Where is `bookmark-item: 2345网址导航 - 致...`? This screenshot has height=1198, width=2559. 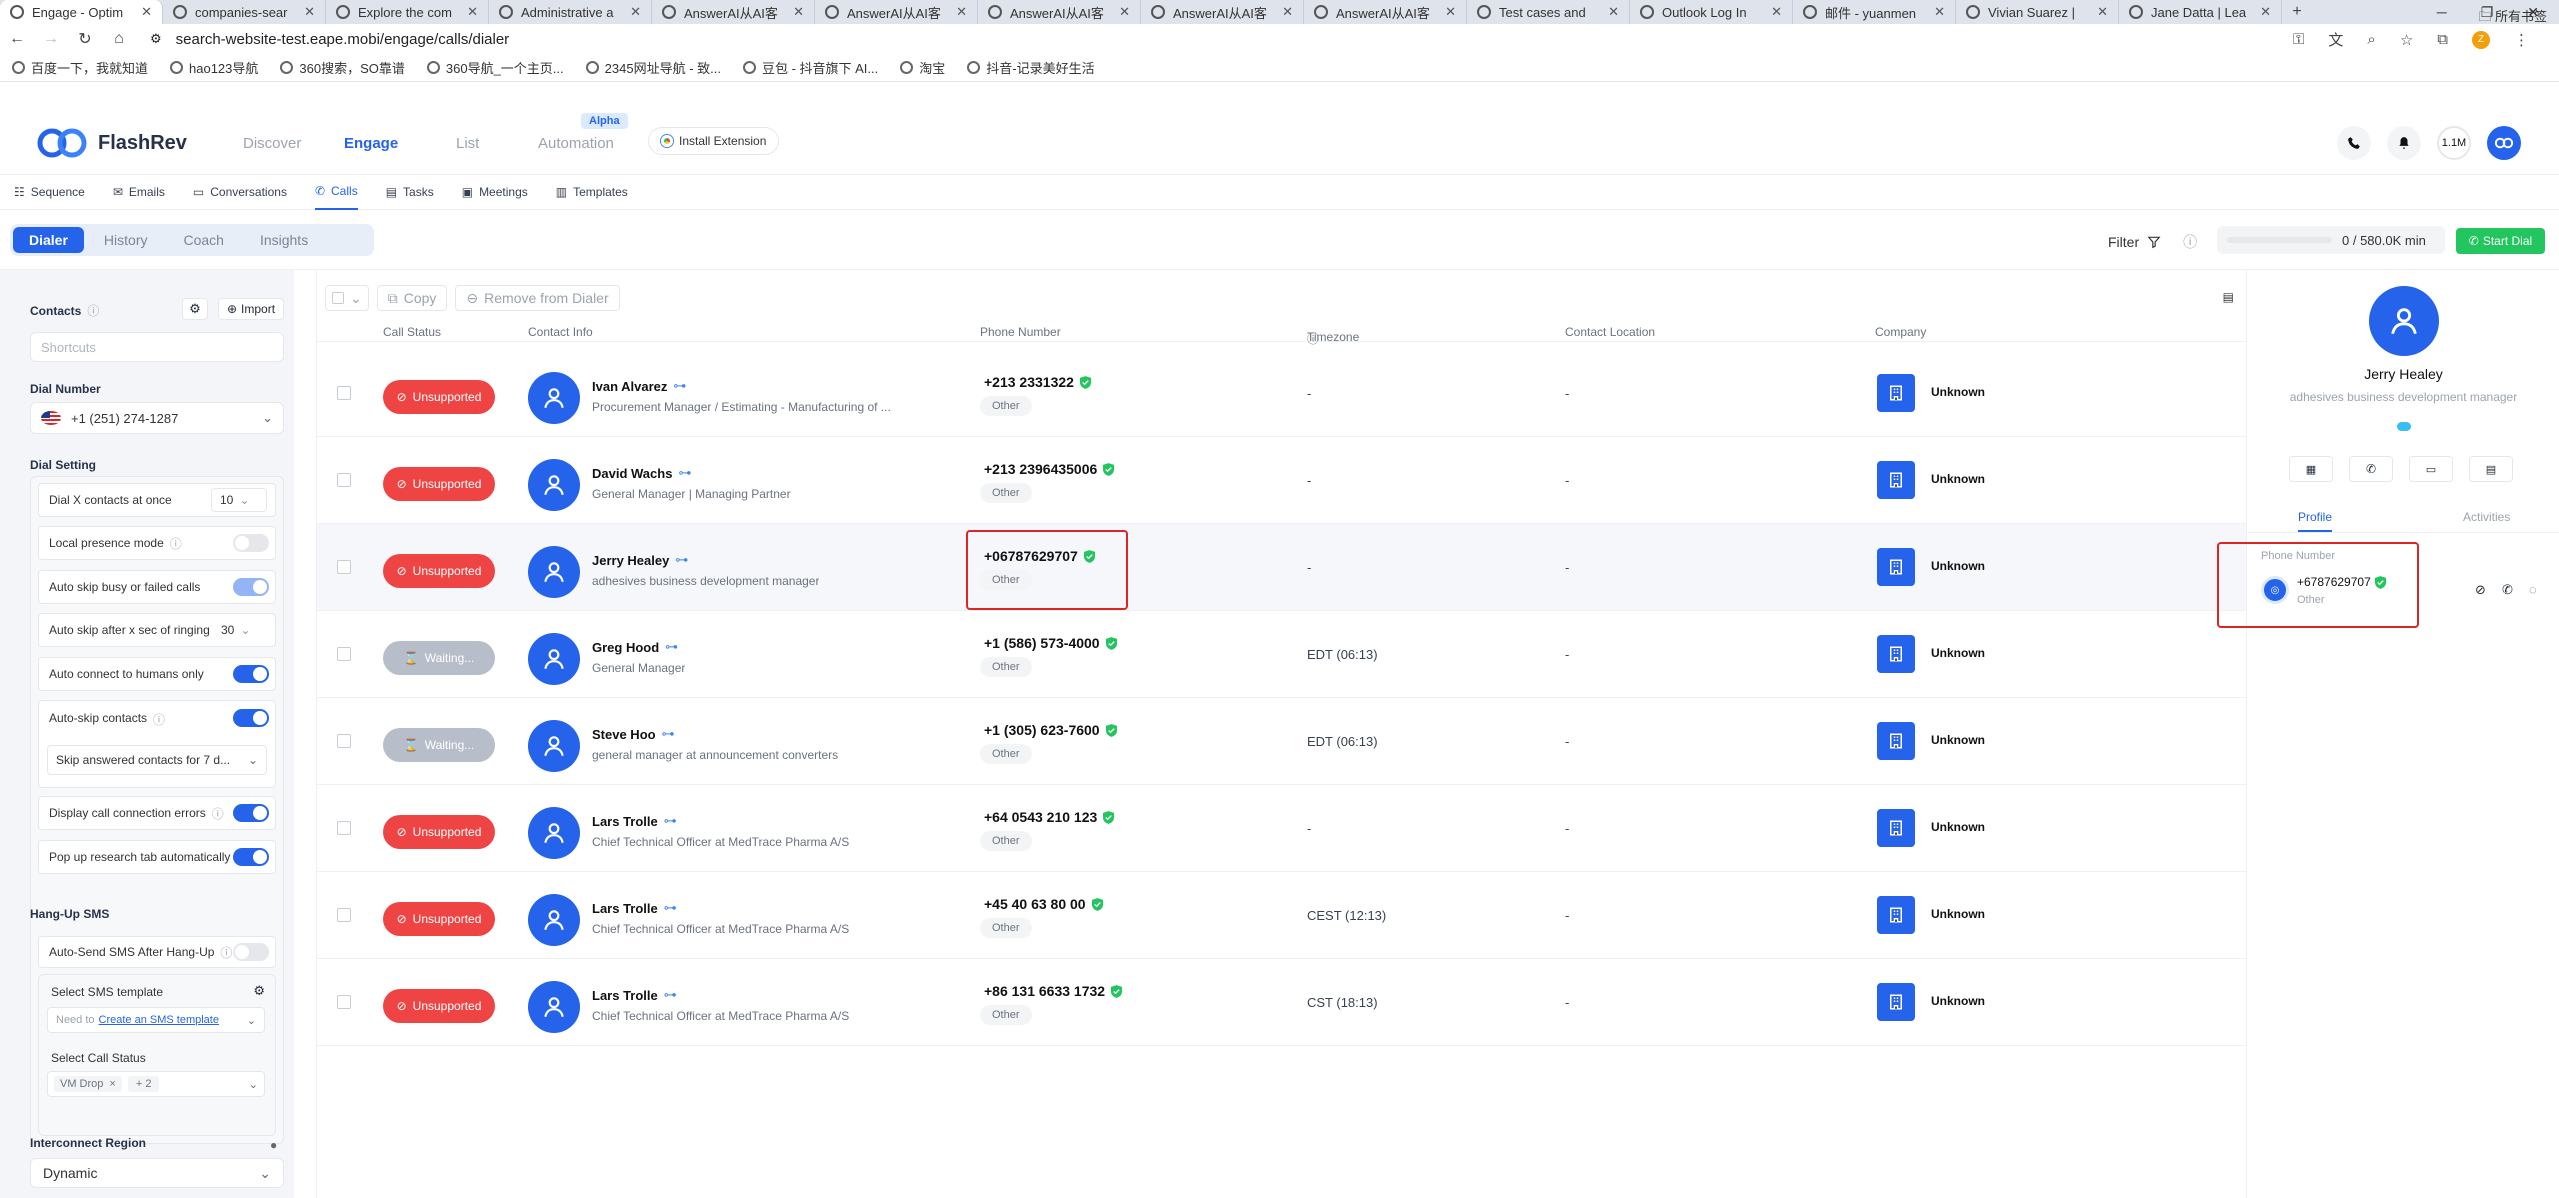 bookmark-item: 2345网址导航 - 致... is located at coordinates (653, 67).